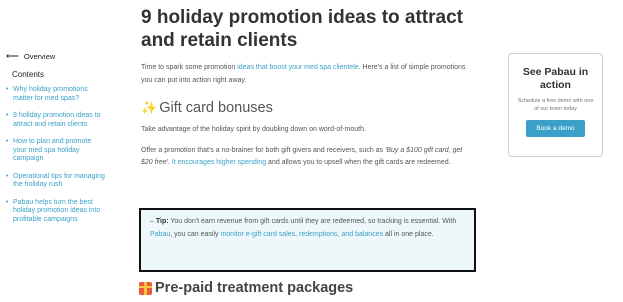 The width and height of the screenshot is (623, 302). I want to click on book-demo-button: Book a demo, so click(555, 128).